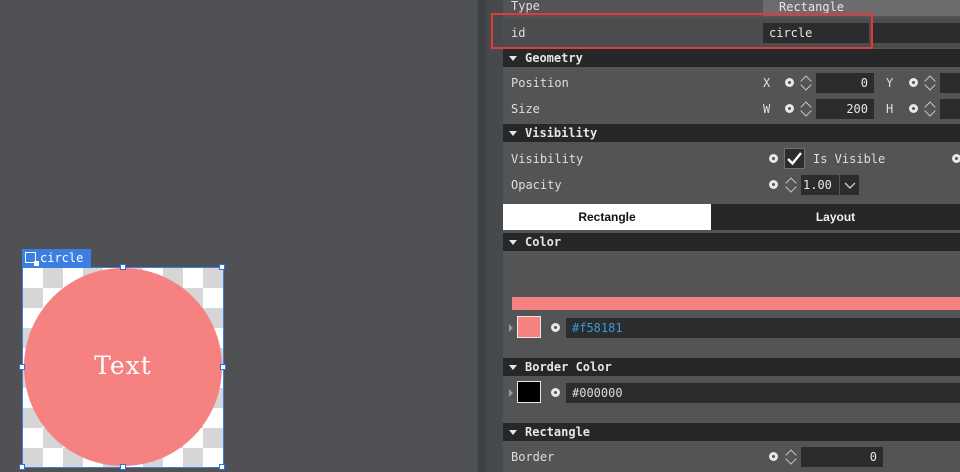 The image size is (960, 472). Describe the element at coordinates (763, 328) in the screenshot. I see `color-hex-input: #f58181` at that location.